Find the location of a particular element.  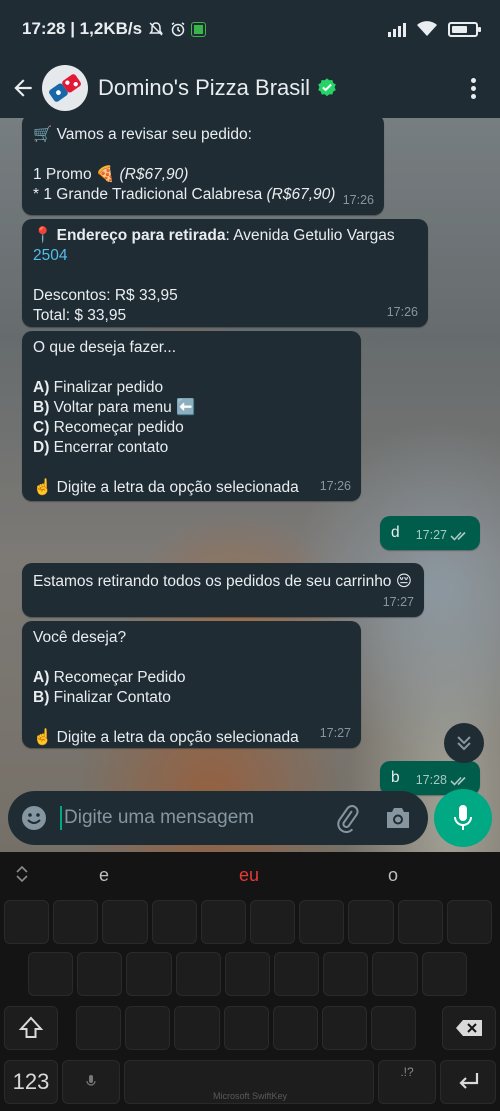

chat-header: Domino's Pizza Brasil is located at coordinates (250, 88).